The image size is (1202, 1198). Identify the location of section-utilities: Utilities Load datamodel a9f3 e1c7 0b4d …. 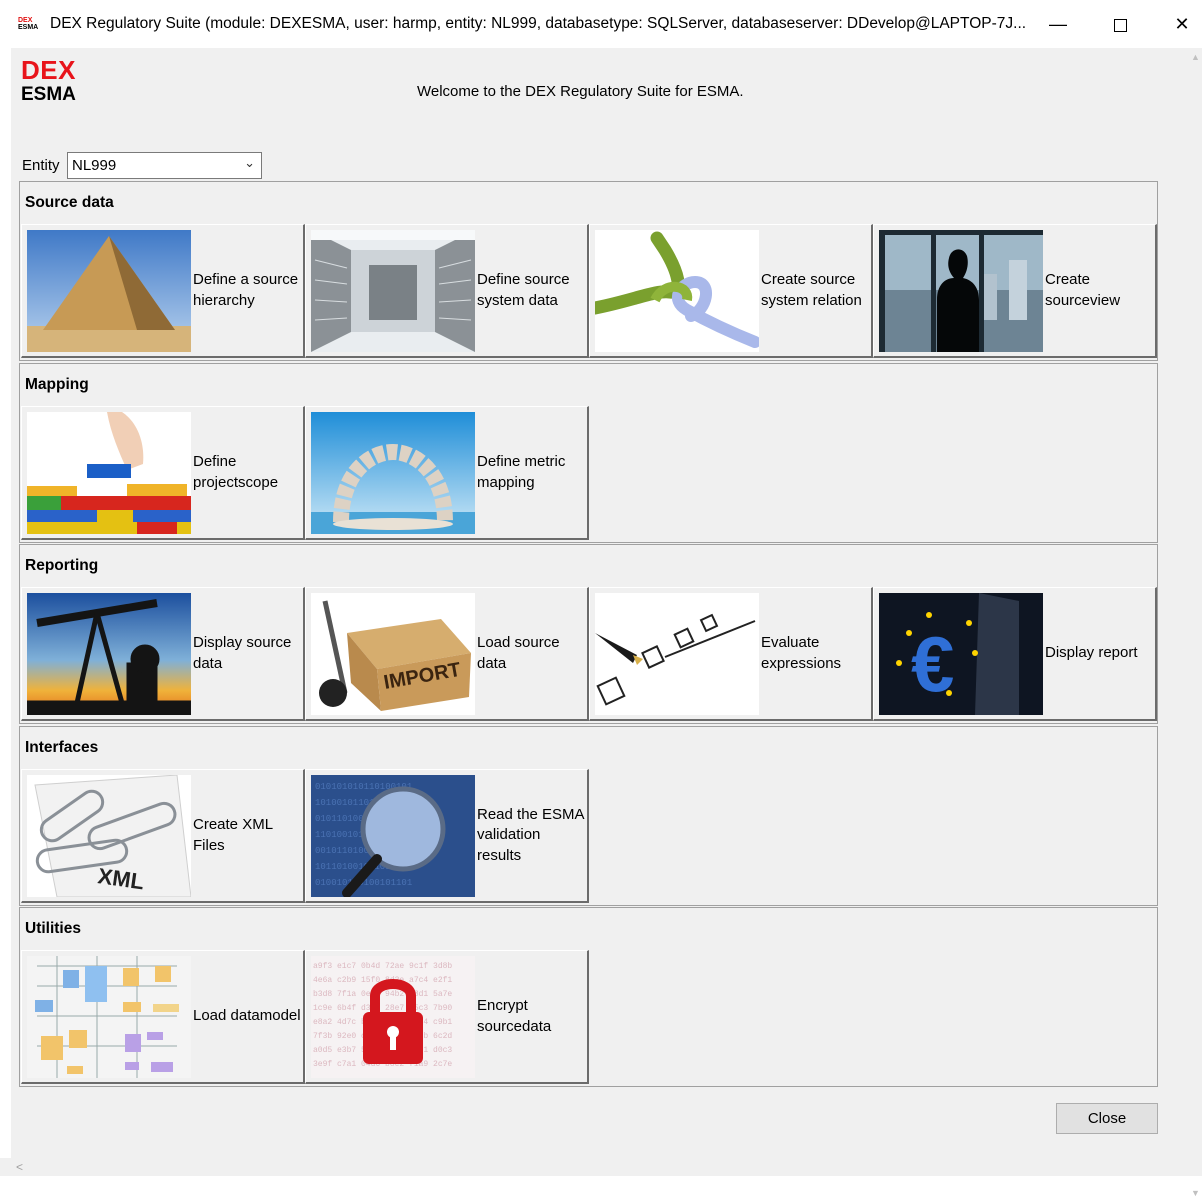
(588, 997).